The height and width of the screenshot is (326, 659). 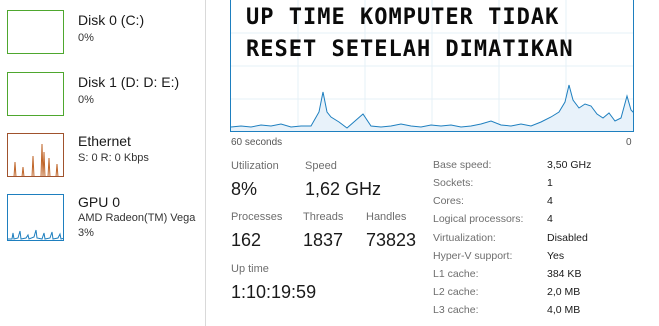 What do you see at coordinates (257, 142) in the screenshot?
I see `graph-time-span-label: 60 seconds` at bounding box center [257, 142].